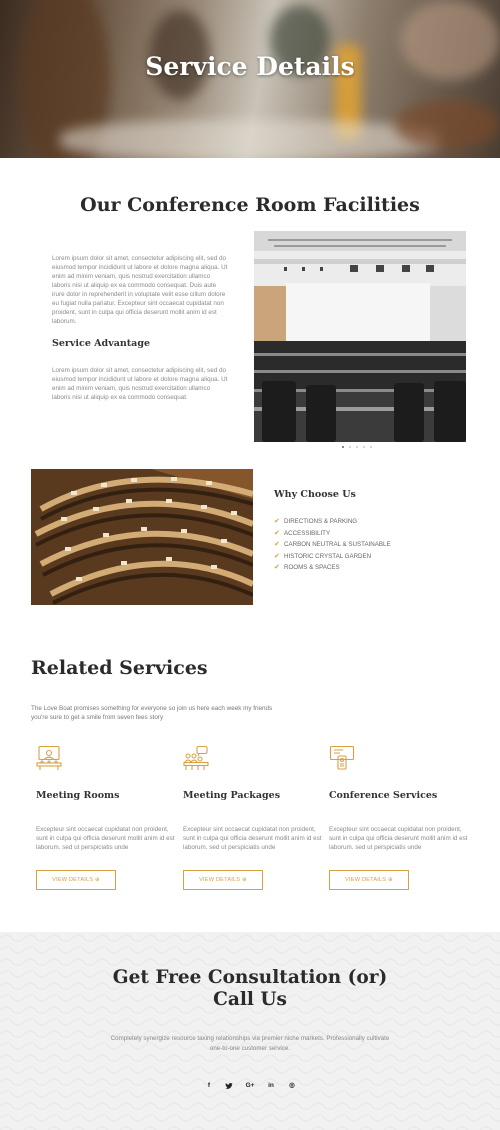 Image resolution: width=500 pixels, height=1130 pixels. I want to click on slider-dots, so click(362, 448).